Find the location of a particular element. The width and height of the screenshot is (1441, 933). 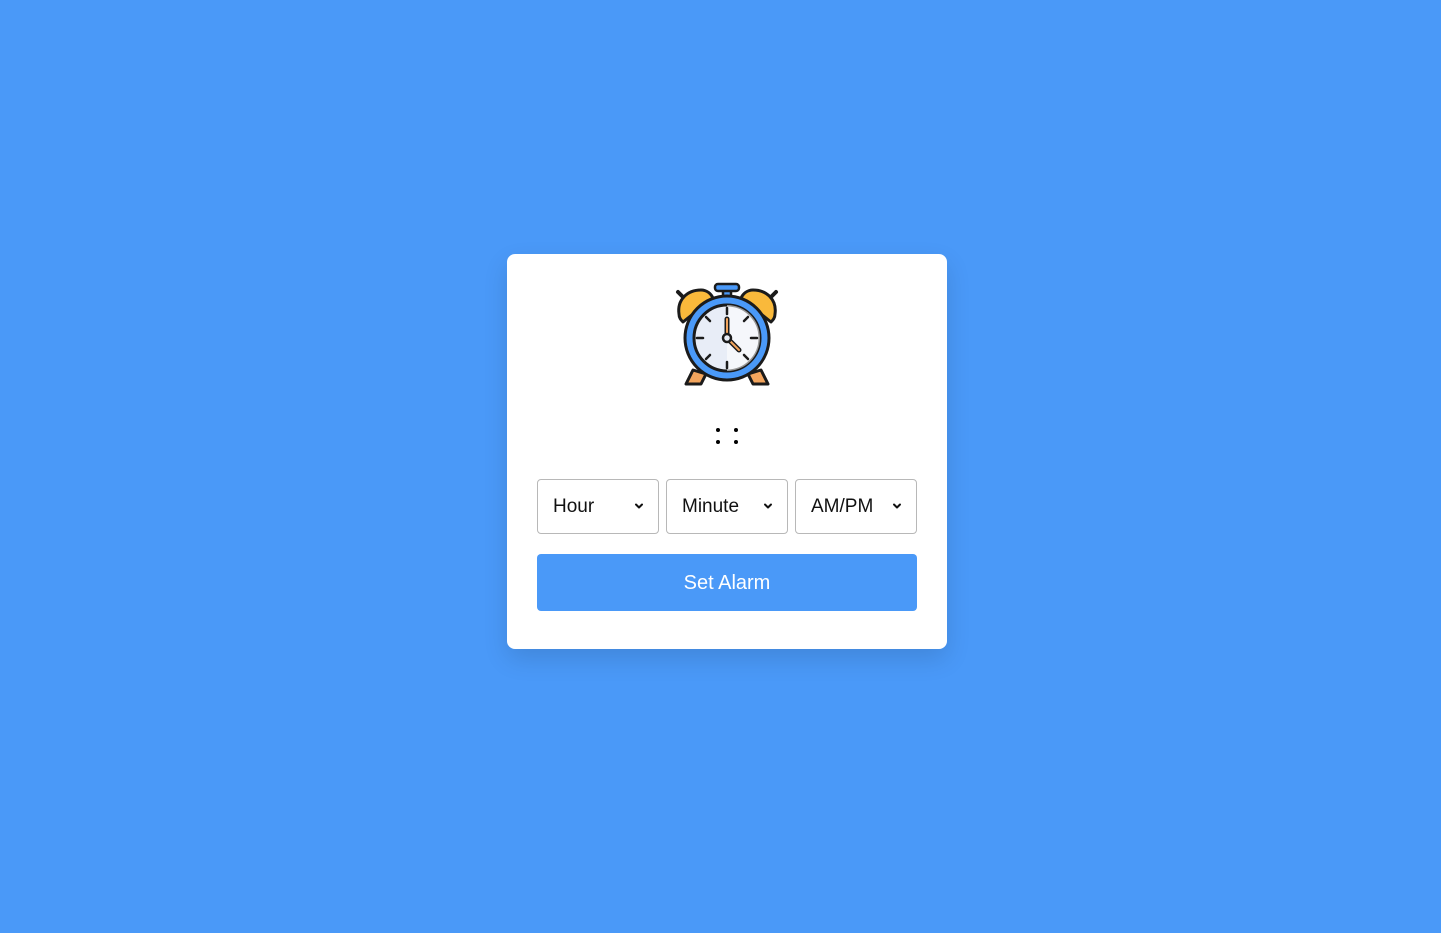

minute-select: Minute is located at coordinates (727, 506).